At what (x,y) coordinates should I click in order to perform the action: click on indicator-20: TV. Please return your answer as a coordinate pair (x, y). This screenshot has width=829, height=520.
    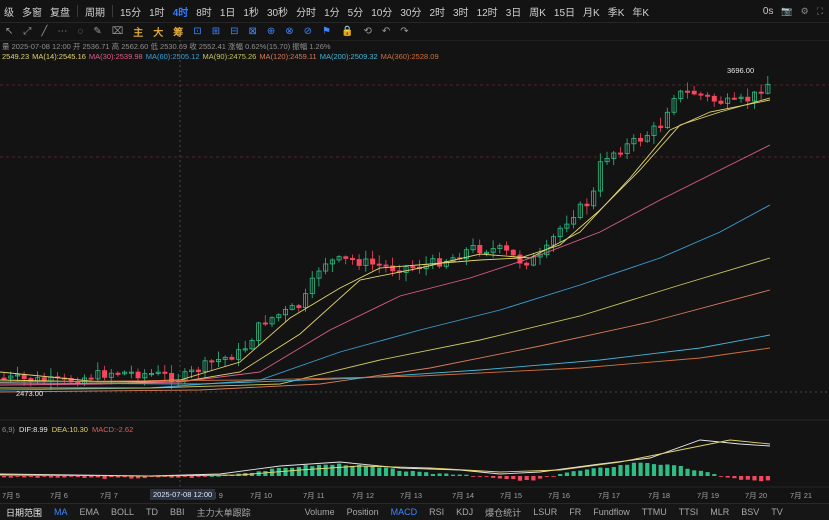
    Looking at the image, I should click on (777, 512).